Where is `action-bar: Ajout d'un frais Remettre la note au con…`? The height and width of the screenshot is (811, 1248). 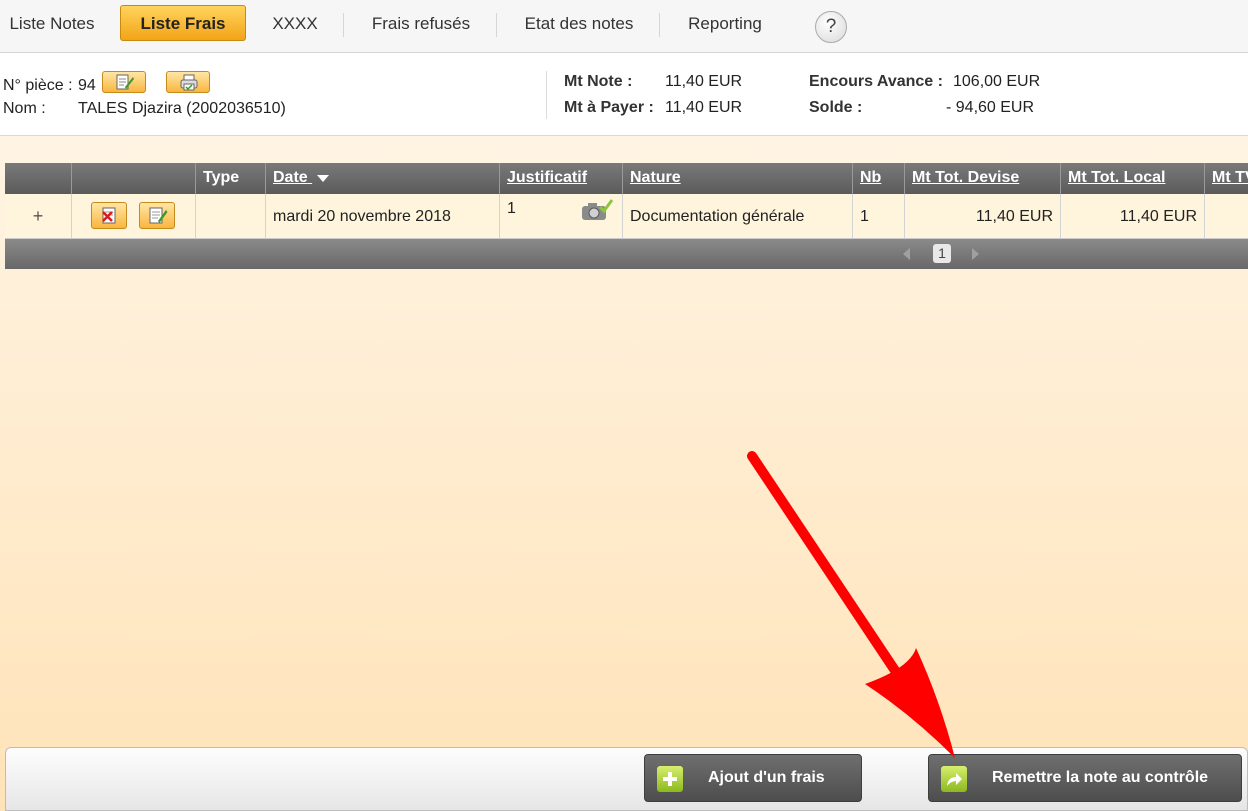
action-bar: Ajout d'un frais Remettre la note au con… is located at coordinates (626, 779).